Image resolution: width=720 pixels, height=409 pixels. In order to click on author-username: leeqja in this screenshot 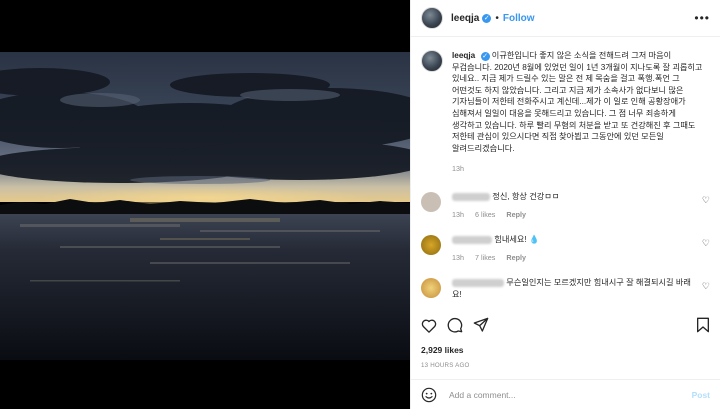, I will do `click(465, 18)`.